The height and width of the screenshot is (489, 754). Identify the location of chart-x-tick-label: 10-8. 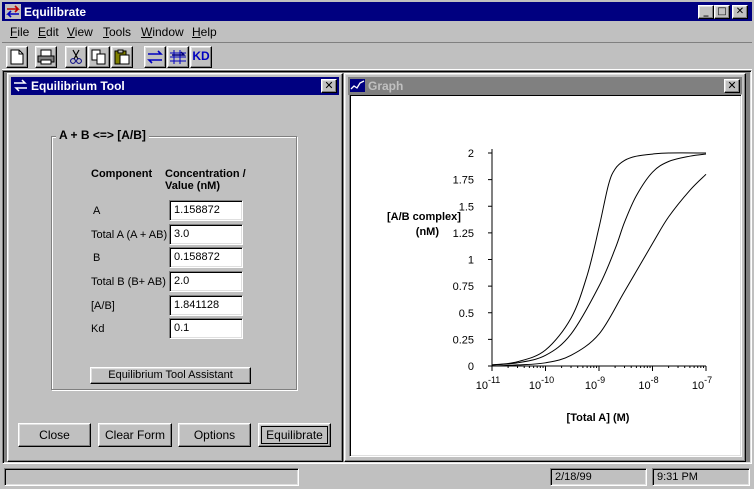
(648, 383).